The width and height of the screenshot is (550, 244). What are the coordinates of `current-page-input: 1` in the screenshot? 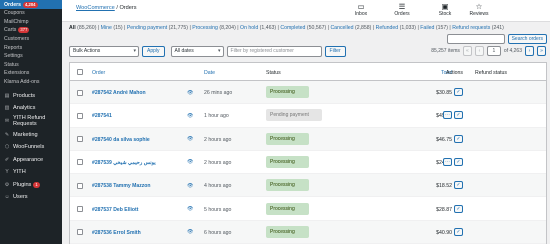 It's located at (493, 51).